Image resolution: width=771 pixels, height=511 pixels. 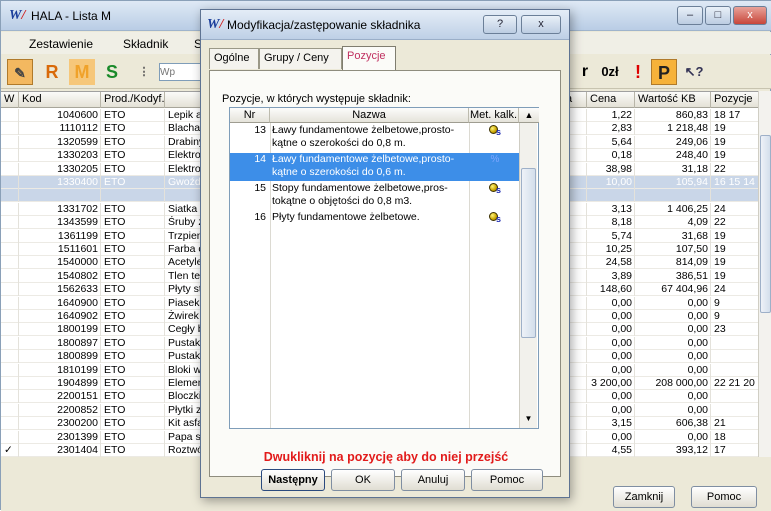 I want to click on r-button: R, so click(x=52, y=72).